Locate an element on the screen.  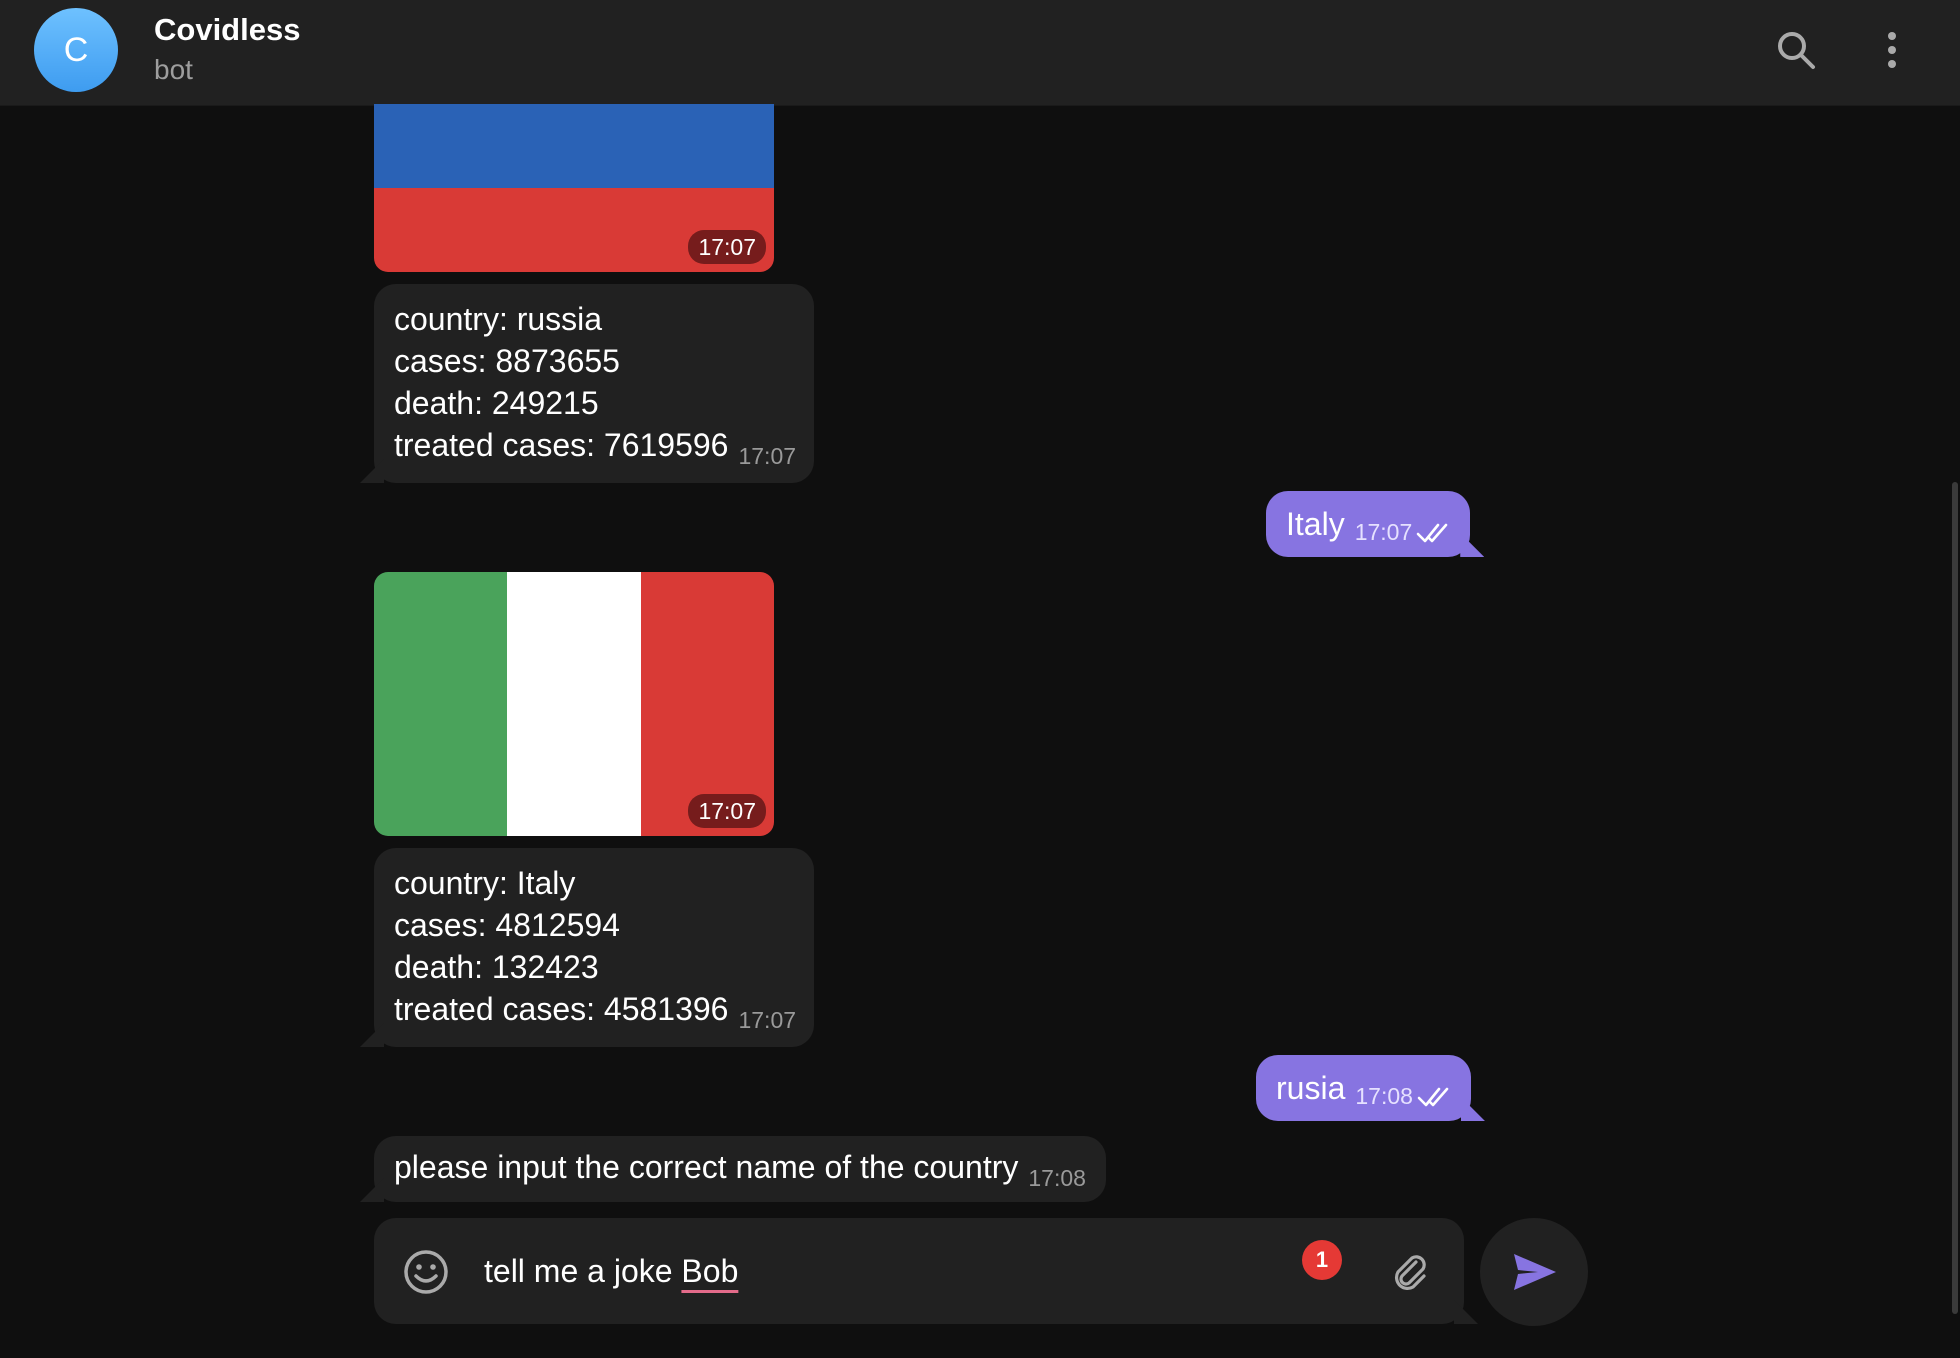
misspelled-word: Bob is located at coordinates (709, 1271).